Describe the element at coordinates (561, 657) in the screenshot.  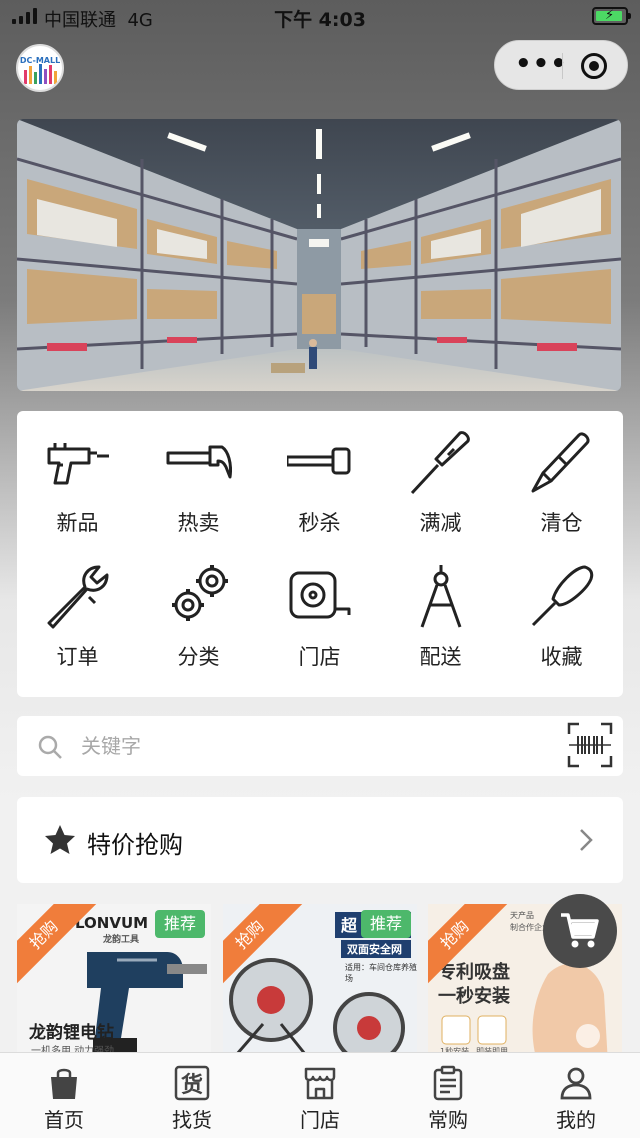
I see `menu-label: 收藏` at that location.